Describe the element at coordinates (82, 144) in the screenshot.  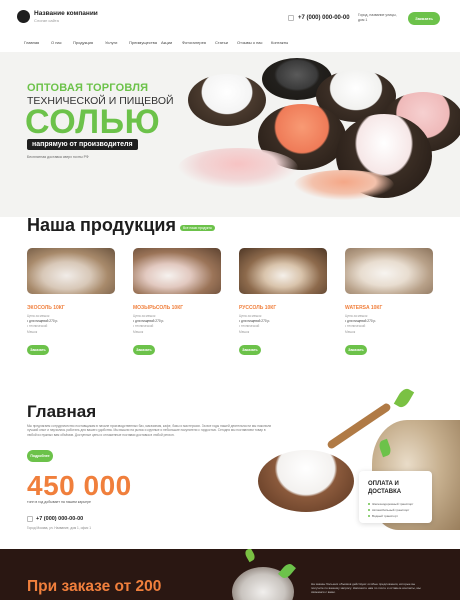
I see `hero-badge: напрямую от производителя` at that location.